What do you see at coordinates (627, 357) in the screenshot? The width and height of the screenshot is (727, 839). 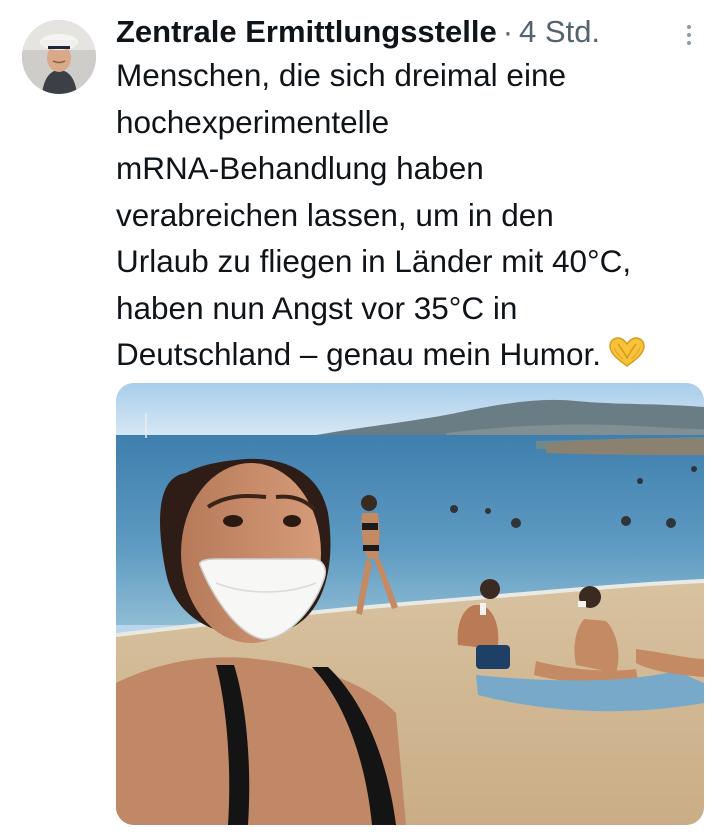 I see `heart-hands-emoji-icon` at bounding box center [627, 357].